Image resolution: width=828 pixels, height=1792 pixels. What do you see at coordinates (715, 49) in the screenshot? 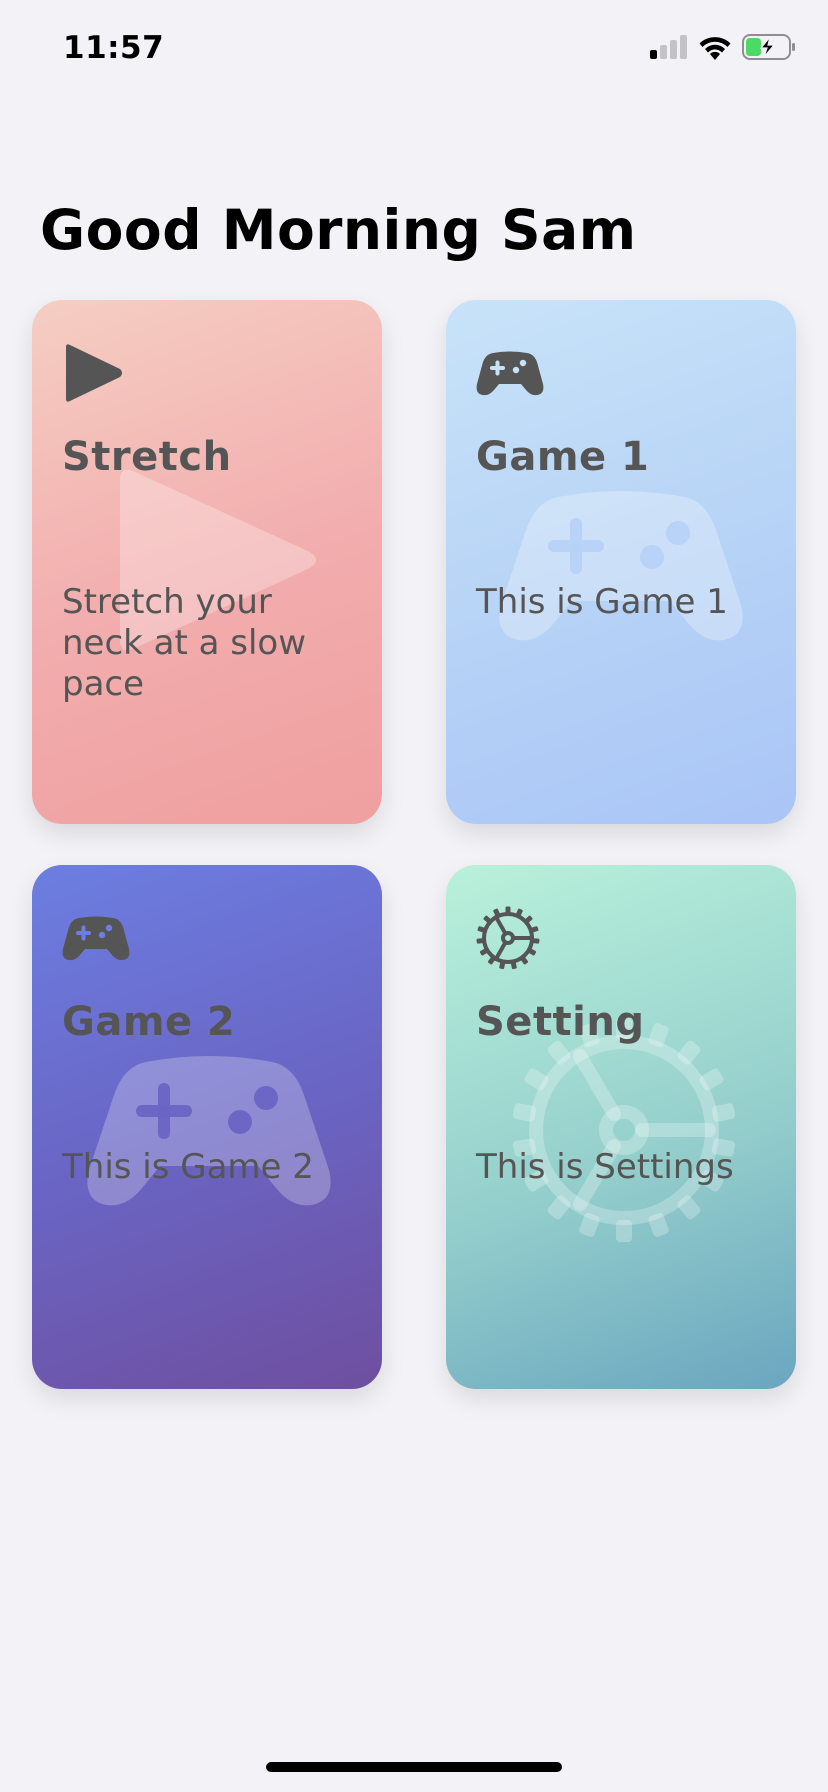
I see `wifi-icon` at bounding box center [715, 49].